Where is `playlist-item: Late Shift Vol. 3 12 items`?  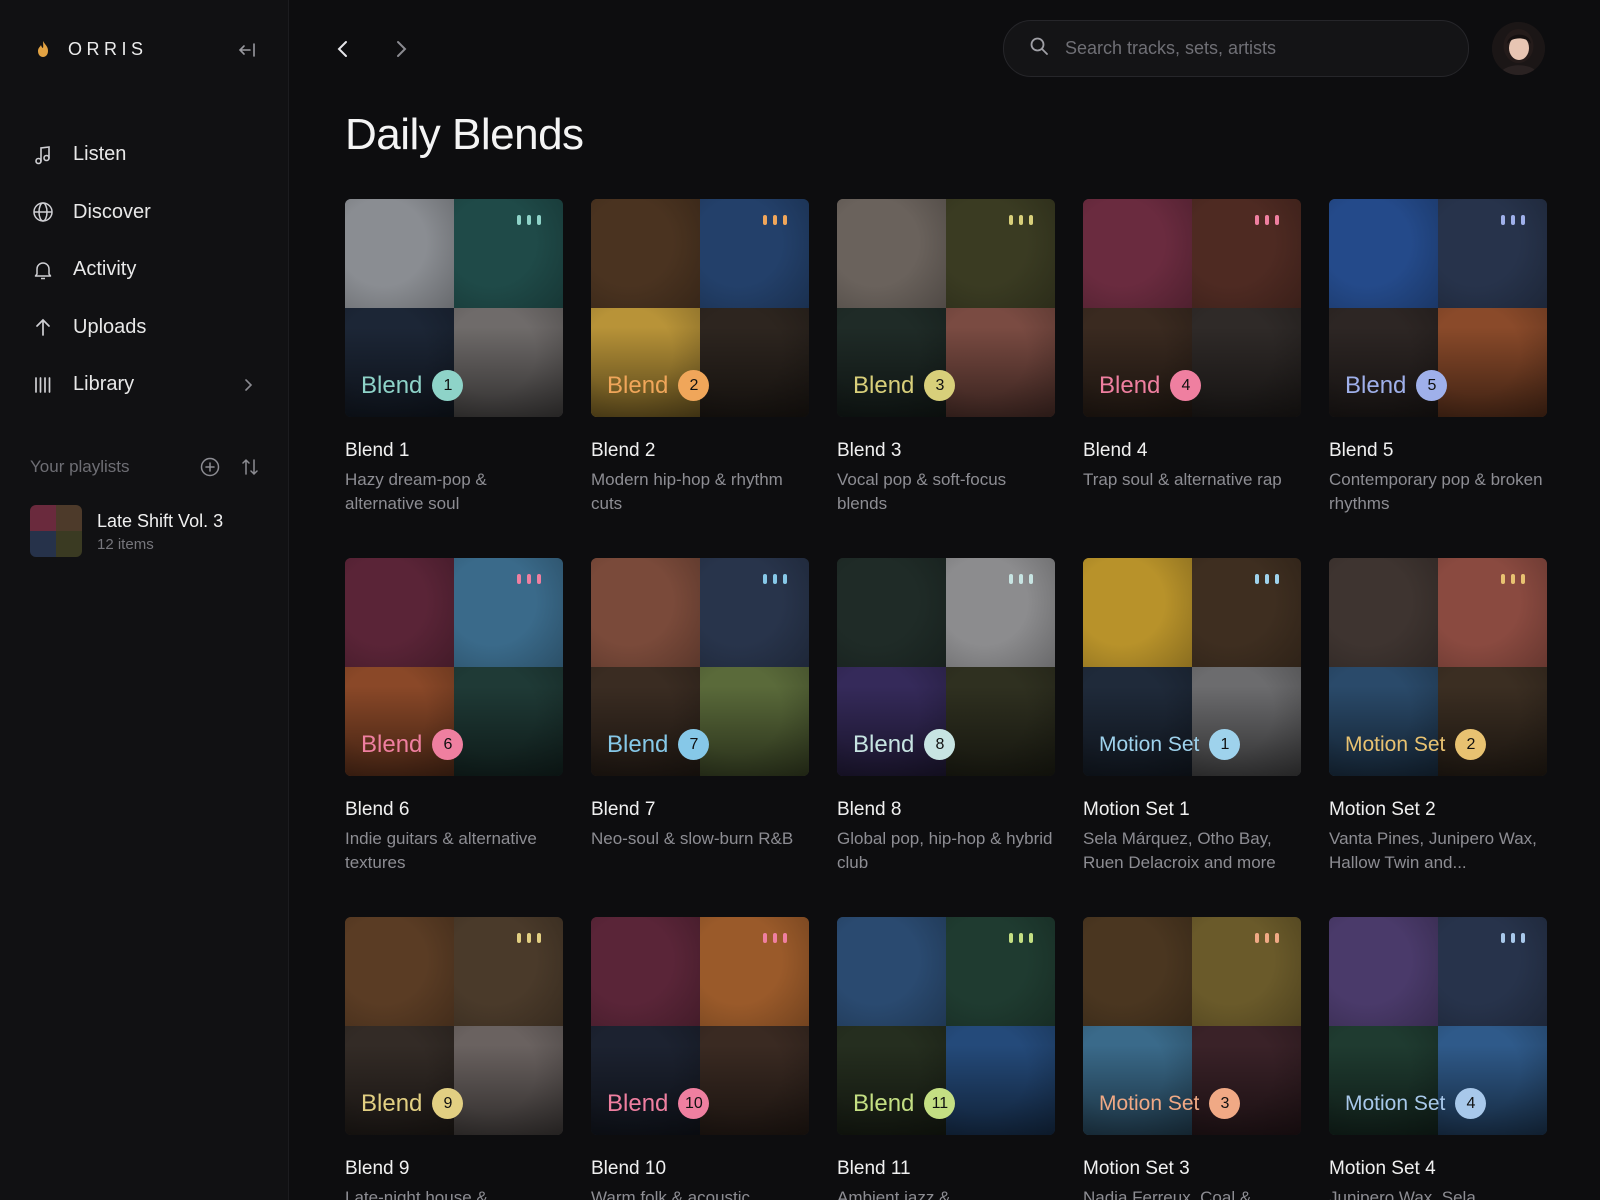
playlist-item: Late Shift Vol. 3 12 items is located at coordinates (146, 531).